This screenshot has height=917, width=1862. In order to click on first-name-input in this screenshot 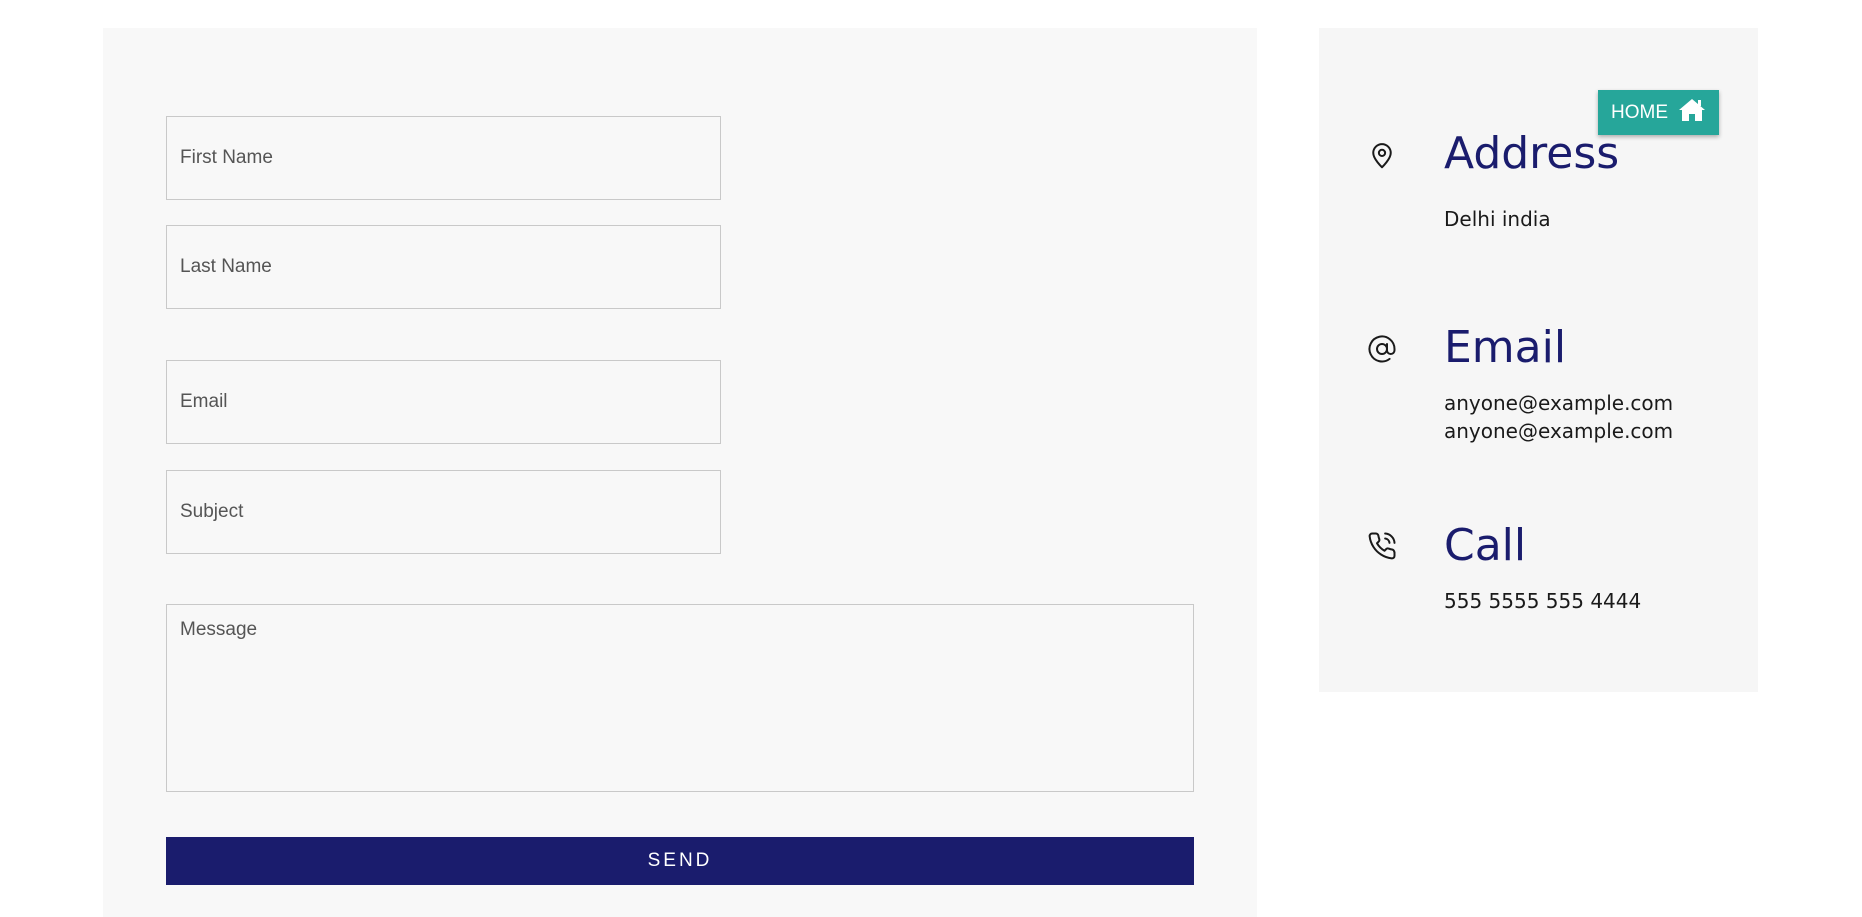, I will do `click(443, 158)`.